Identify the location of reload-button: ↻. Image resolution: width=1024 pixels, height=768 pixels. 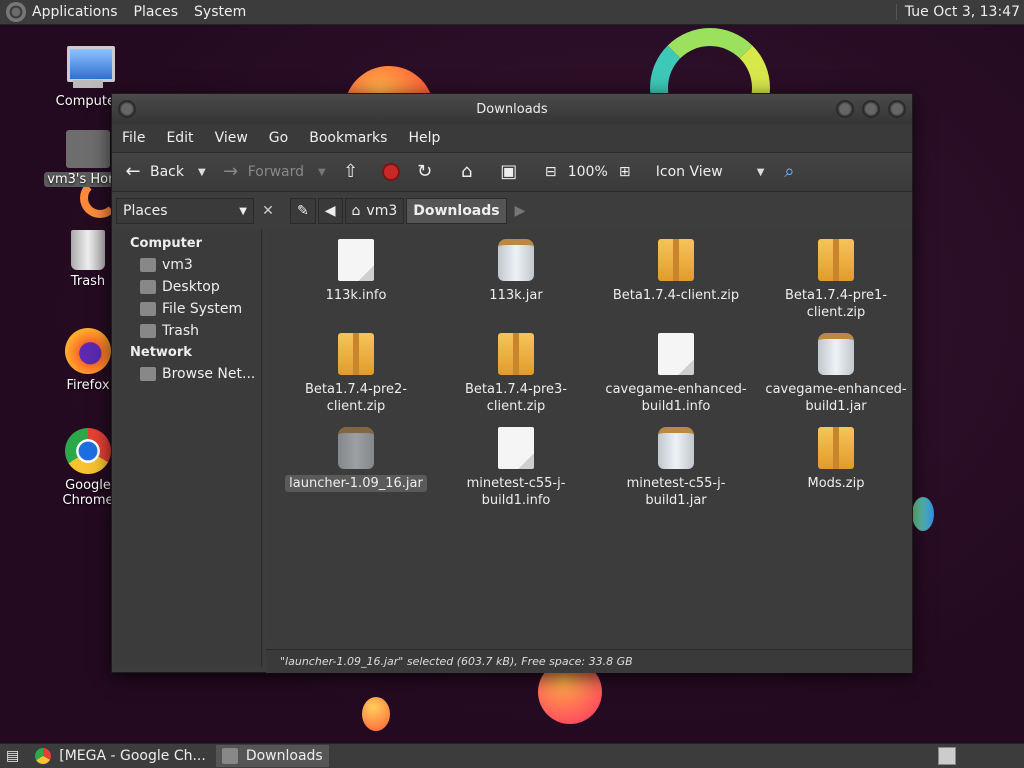
(428, 172).